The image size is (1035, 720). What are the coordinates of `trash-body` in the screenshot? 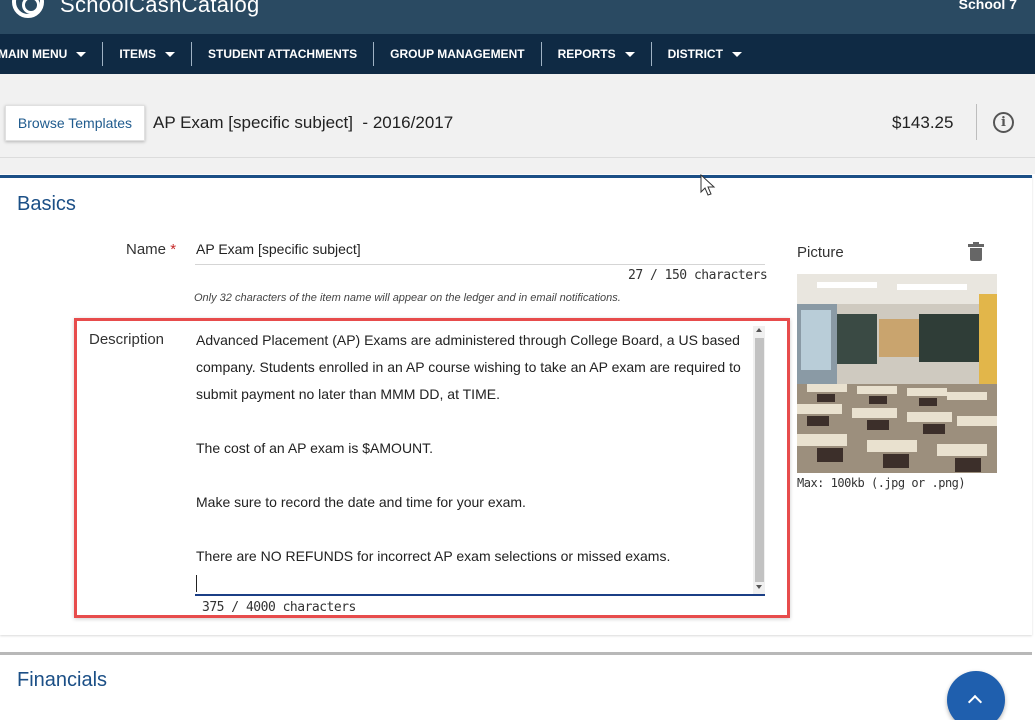 It's located at (976, 254).